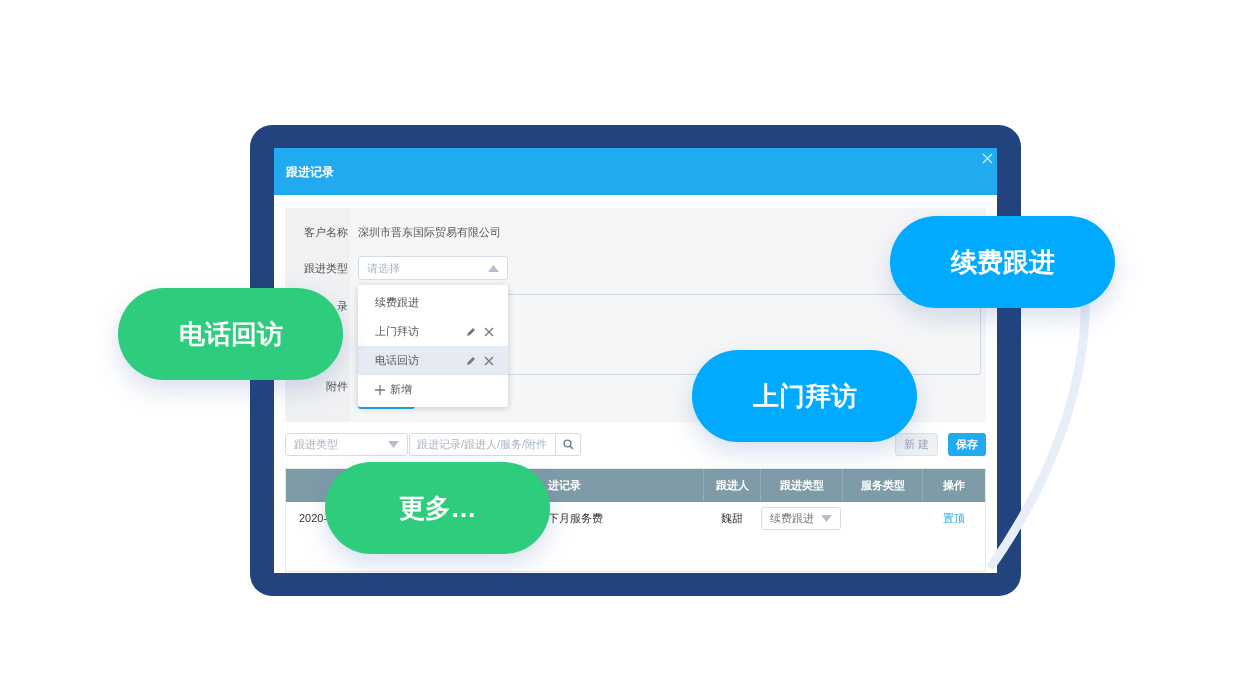  Describe the element at coordinates (482, 444) in the screenshot. I see `search-field: 跟进记录/跟进人/服务/附件` at that location.